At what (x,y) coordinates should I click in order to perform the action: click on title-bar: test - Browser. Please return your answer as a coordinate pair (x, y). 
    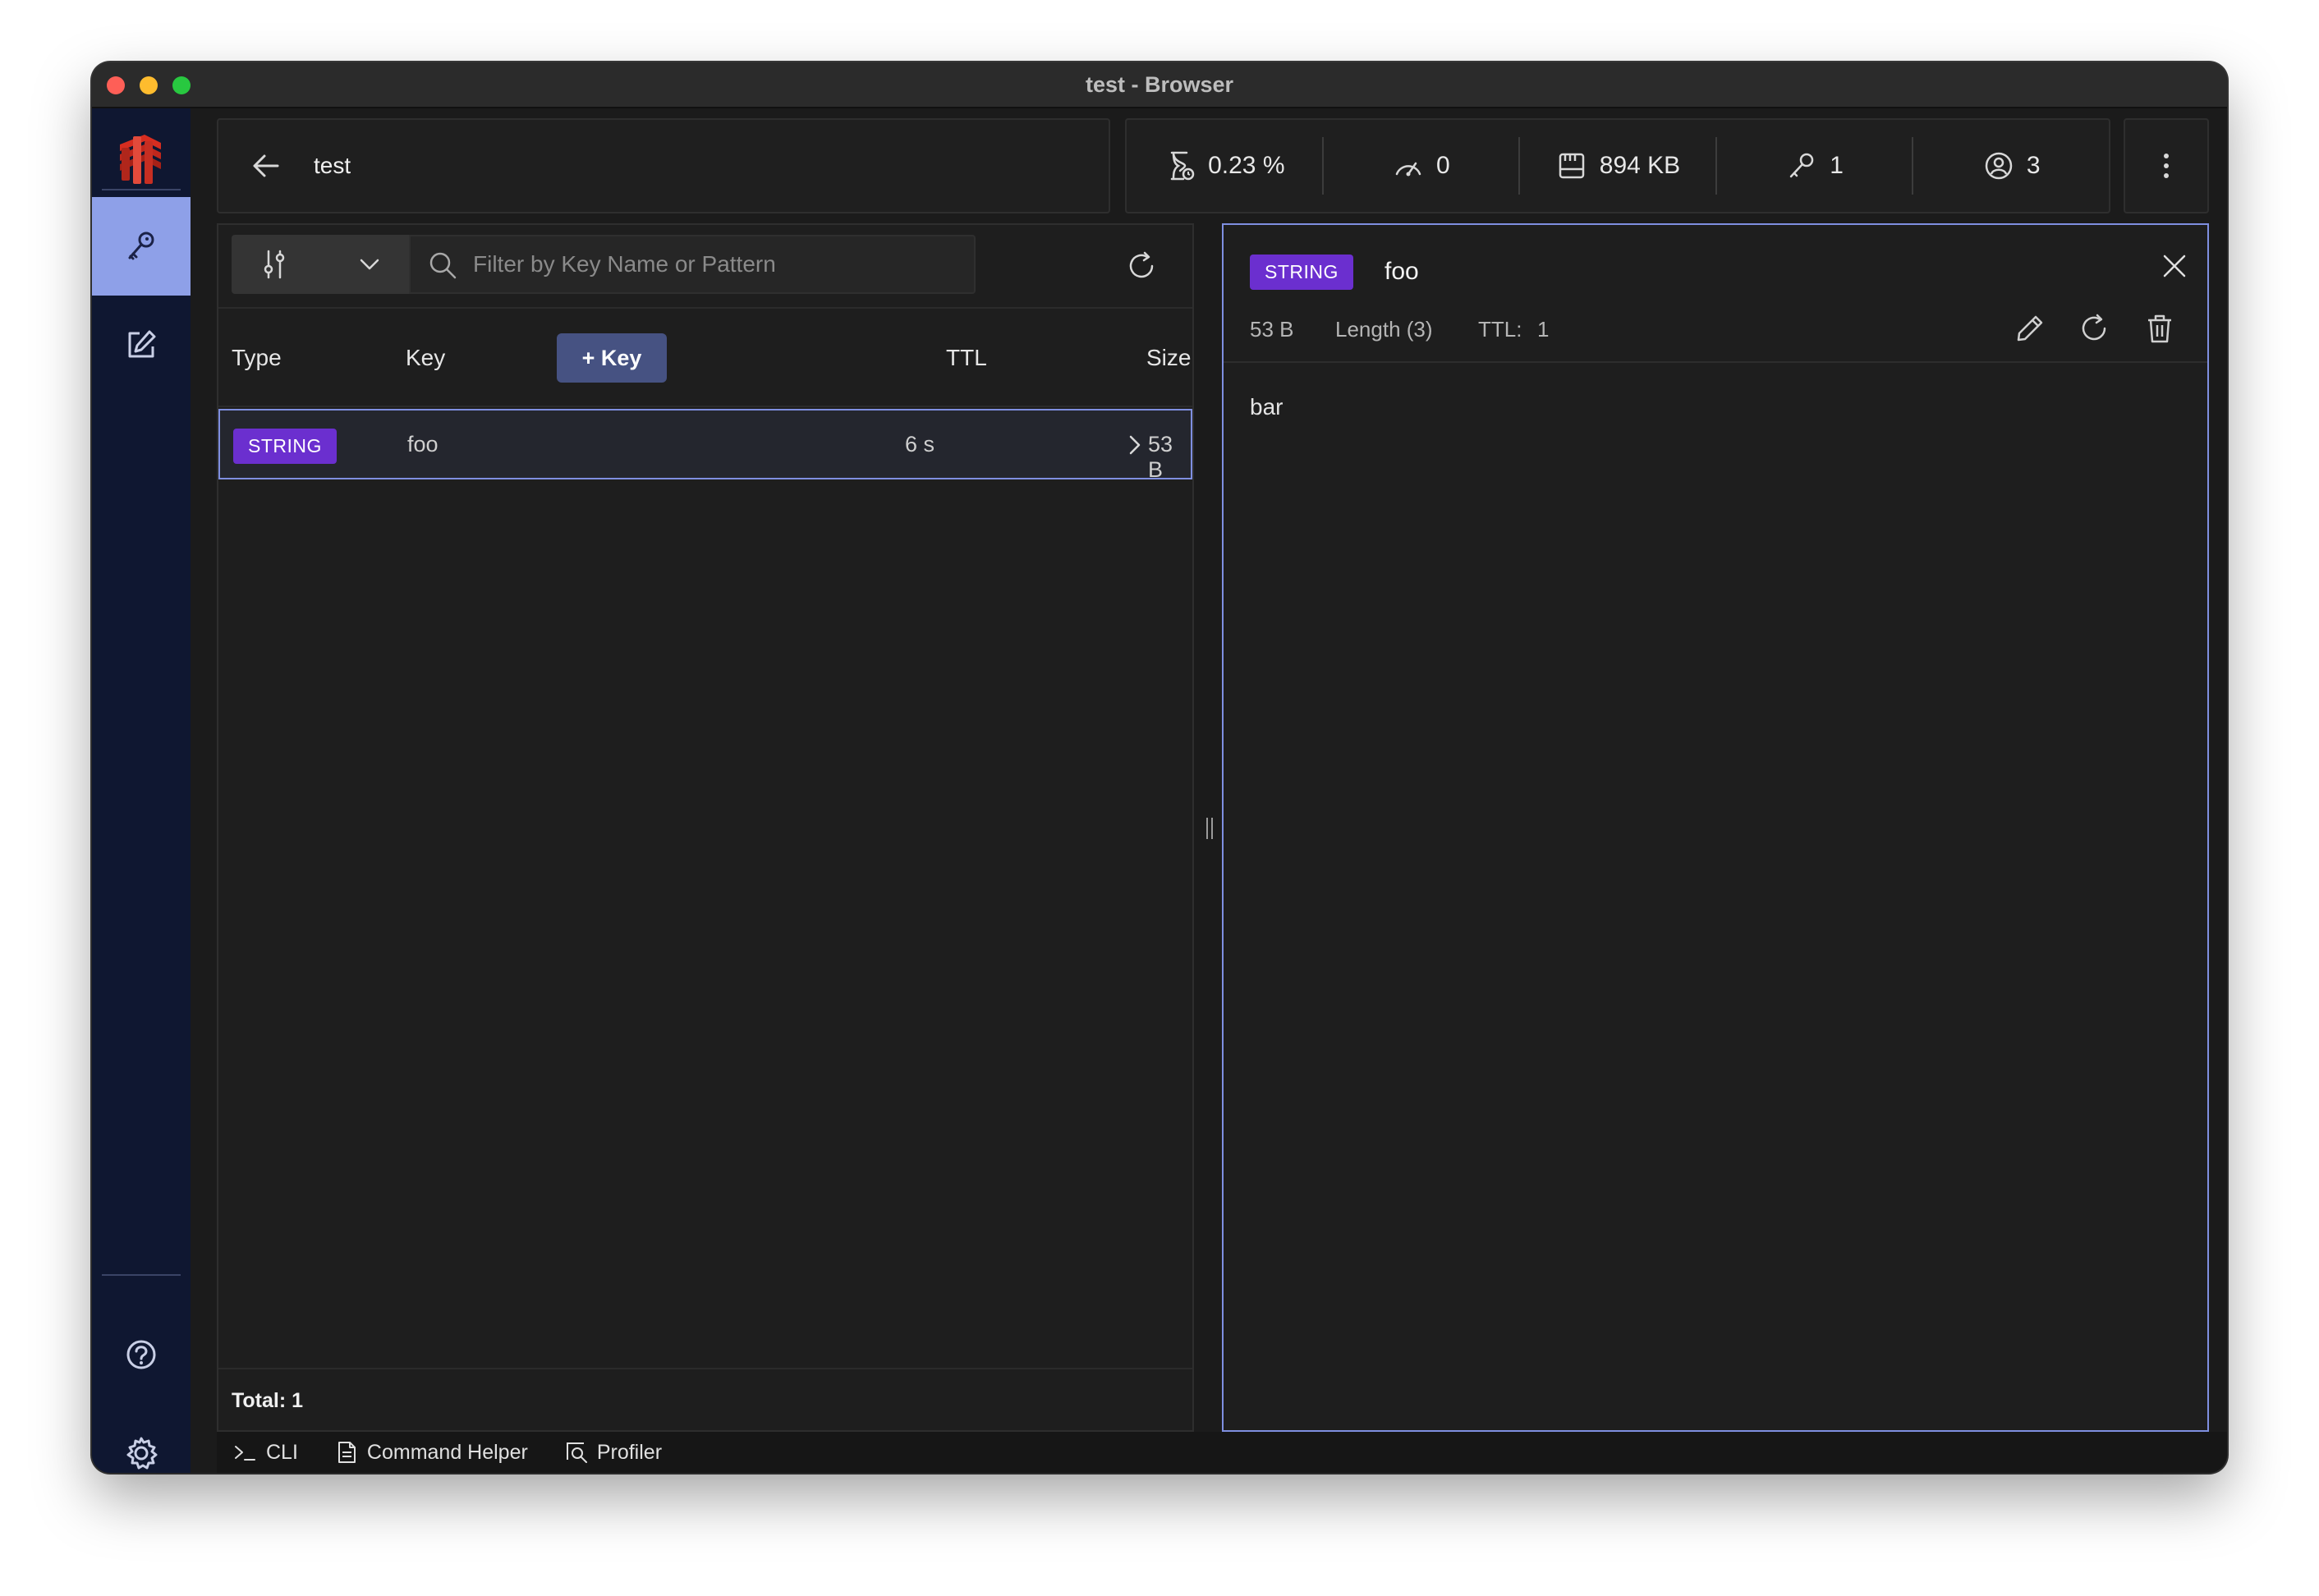
    Looking at the image, I should click on (1159, 85).